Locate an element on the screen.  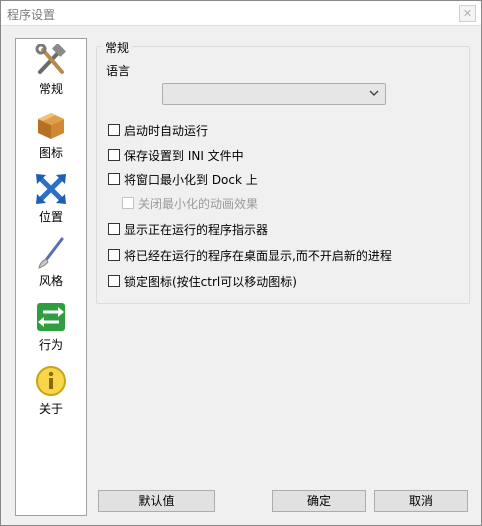
arrows-icon is located at coordinates (51, 189).